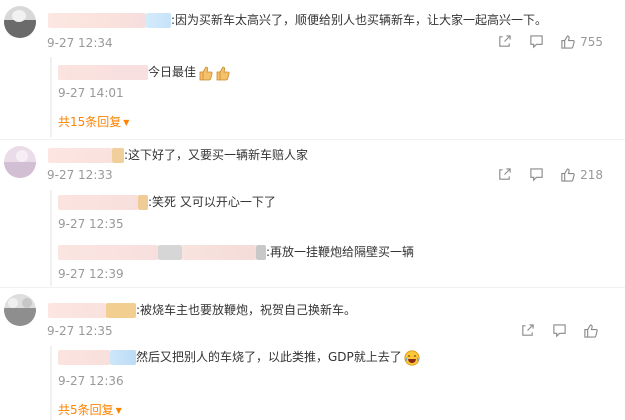 Image resolution: width=625 pixels, height=420 pixels. I want to click on more-replies-label: 共5条回复, so click(86, 410).